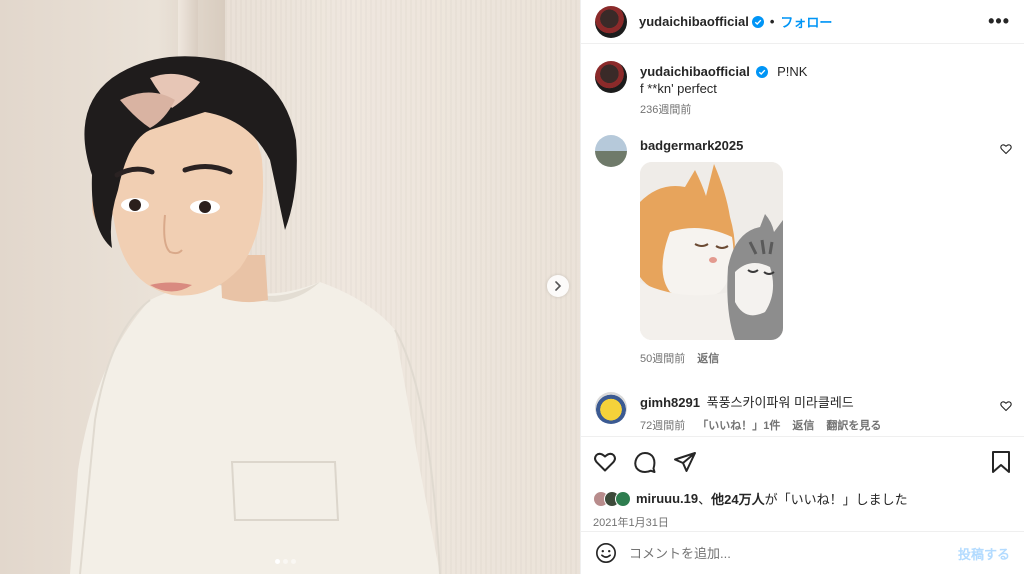  What do you see at coordinates (802, 462) in the screenshot?
I see `action-icons` at bounding box center [802, 462].